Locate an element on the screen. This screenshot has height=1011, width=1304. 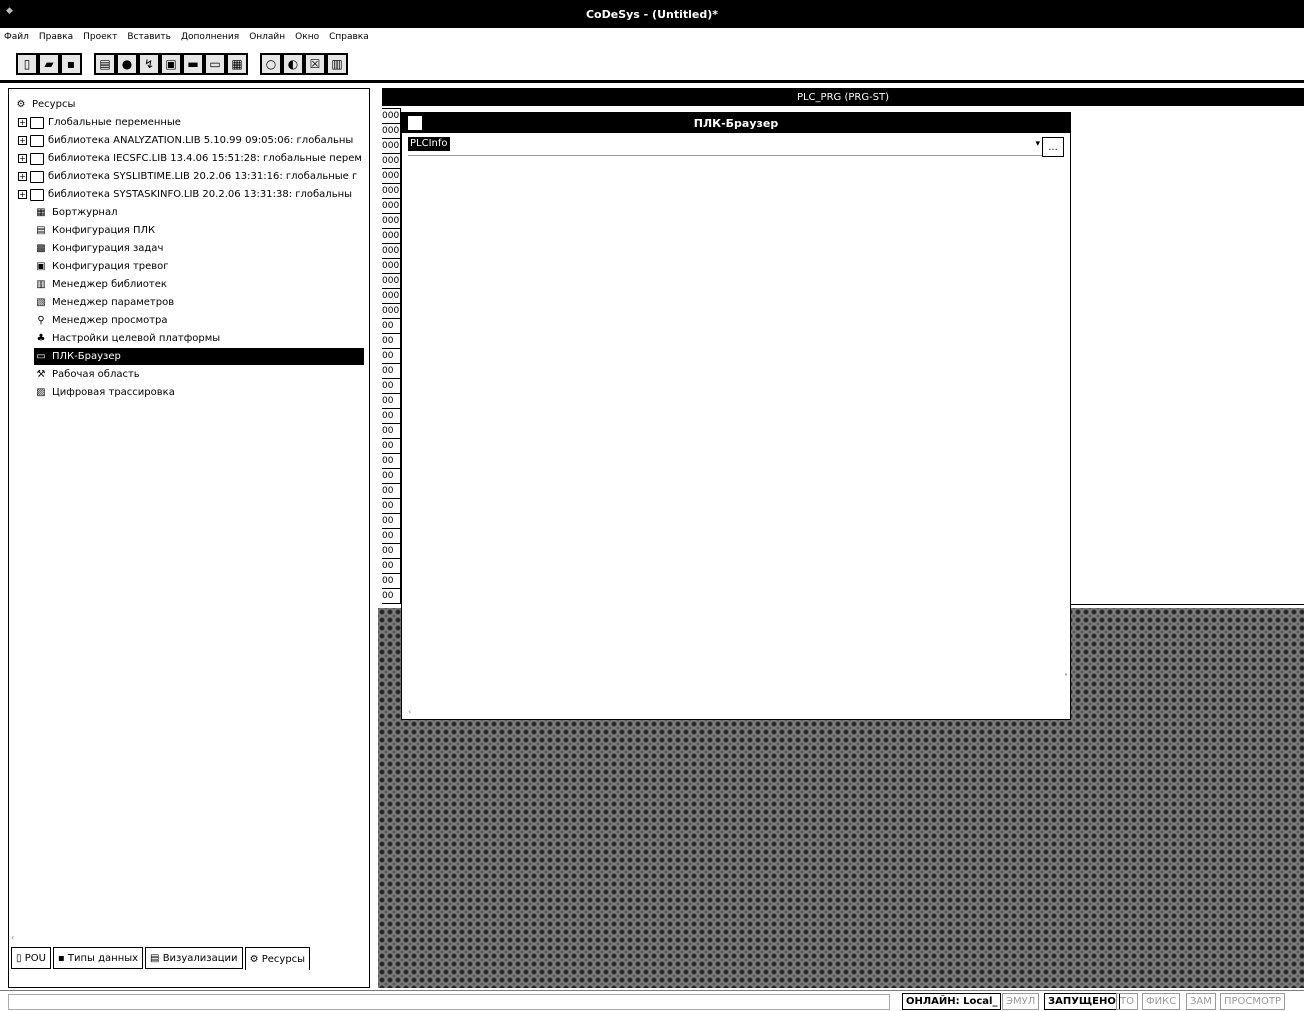
tab-label: Ресурсы is located at coordinates (283, 959).